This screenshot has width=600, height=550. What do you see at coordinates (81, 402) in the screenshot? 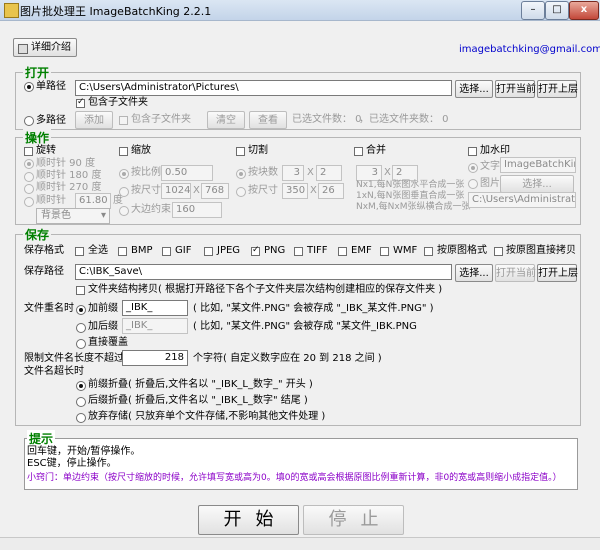
I see `fold-back-radio` at bounding box center [81, 402].